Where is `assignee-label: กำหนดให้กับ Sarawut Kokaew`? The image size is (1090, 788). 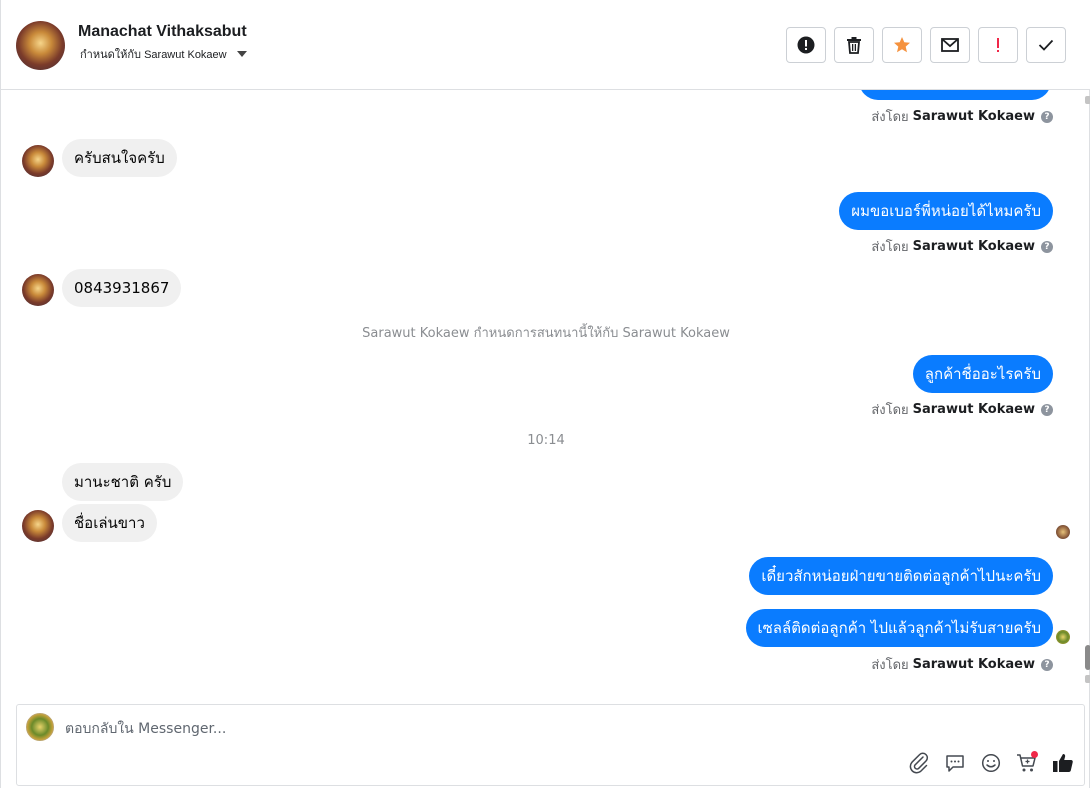
assignee-label: กำหนดให้กับ Sarawut Kokaew is located at coordinates (153, 55).